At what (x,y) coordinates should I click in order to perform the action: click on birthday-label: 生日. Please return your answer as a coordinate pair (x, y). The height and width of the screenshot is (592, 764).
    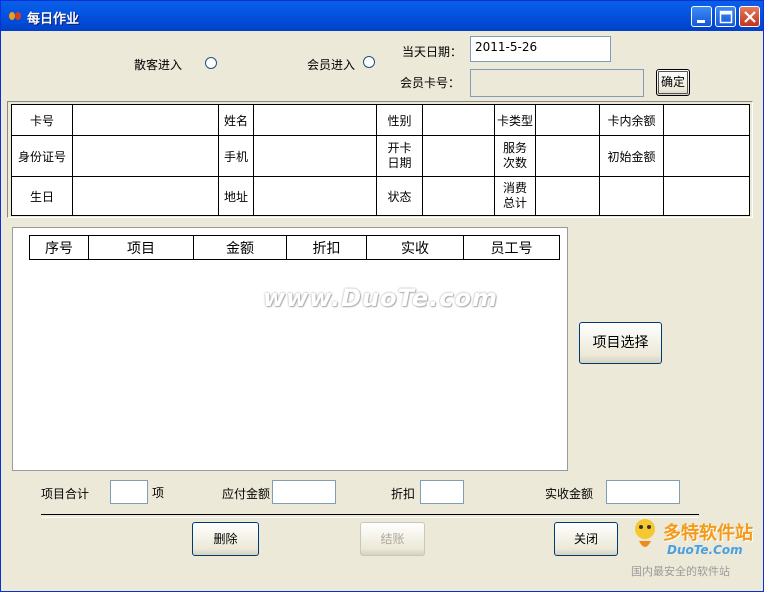
    Looking at the image, I should click on (42, 196).